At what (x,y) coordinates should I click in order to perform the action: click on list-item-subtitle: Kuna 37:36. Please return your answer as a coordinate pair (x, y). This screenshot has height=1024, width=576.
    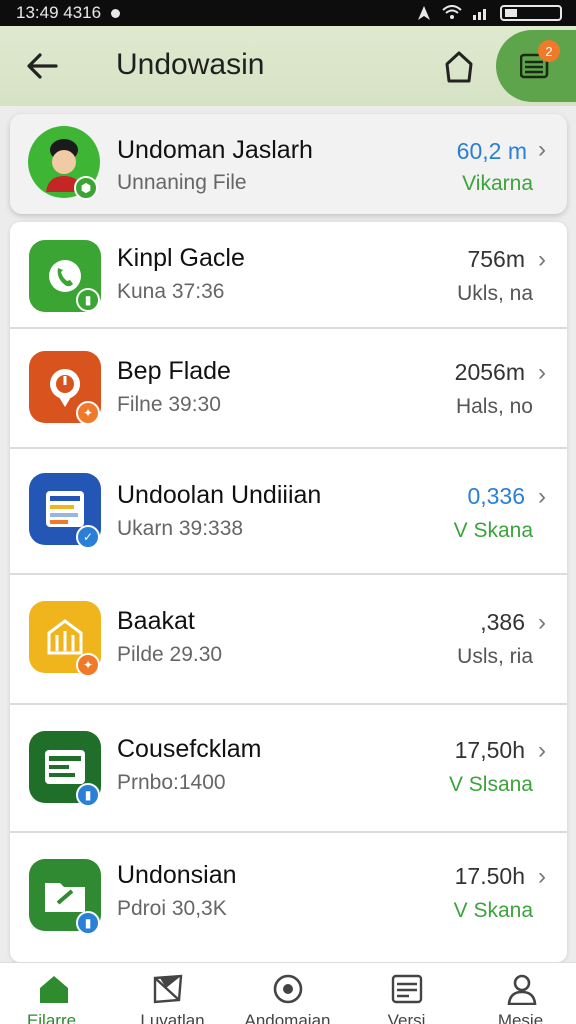
    Looking at the image, I should click on (171, 291).